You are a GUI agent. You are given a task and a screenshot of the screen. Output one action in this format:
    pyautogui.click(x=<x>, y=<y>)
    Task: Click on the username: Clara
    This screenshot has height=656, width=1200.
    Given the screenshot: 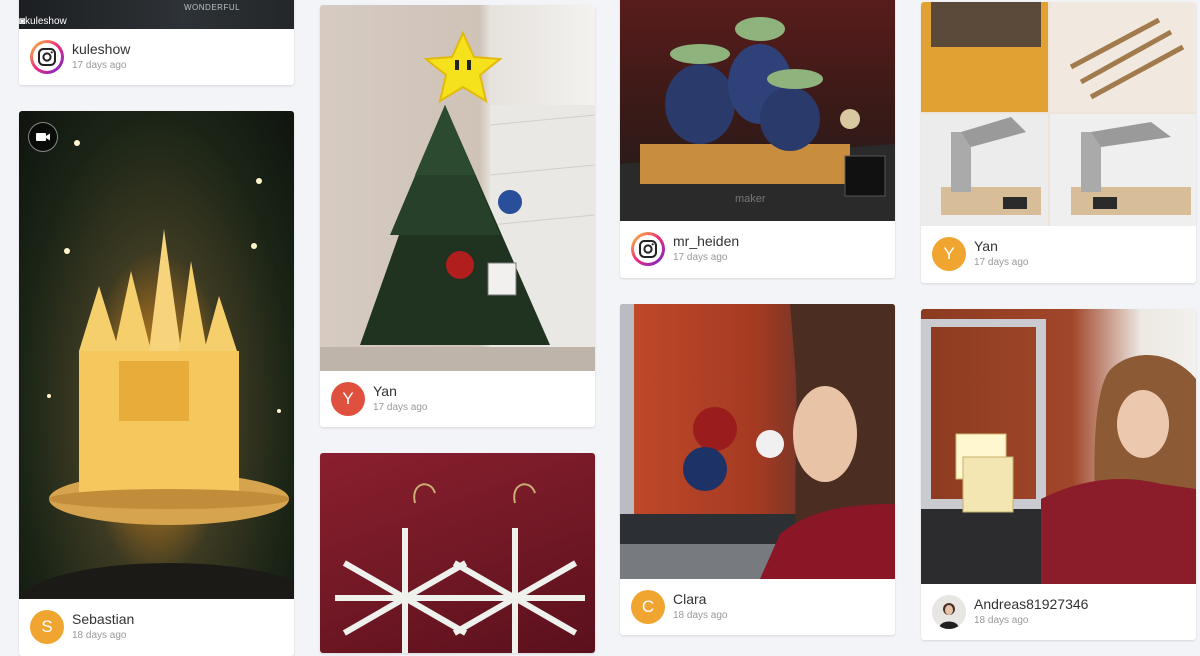 What is the action you would take?
    pyautogui.click(x=689, y=599)
    